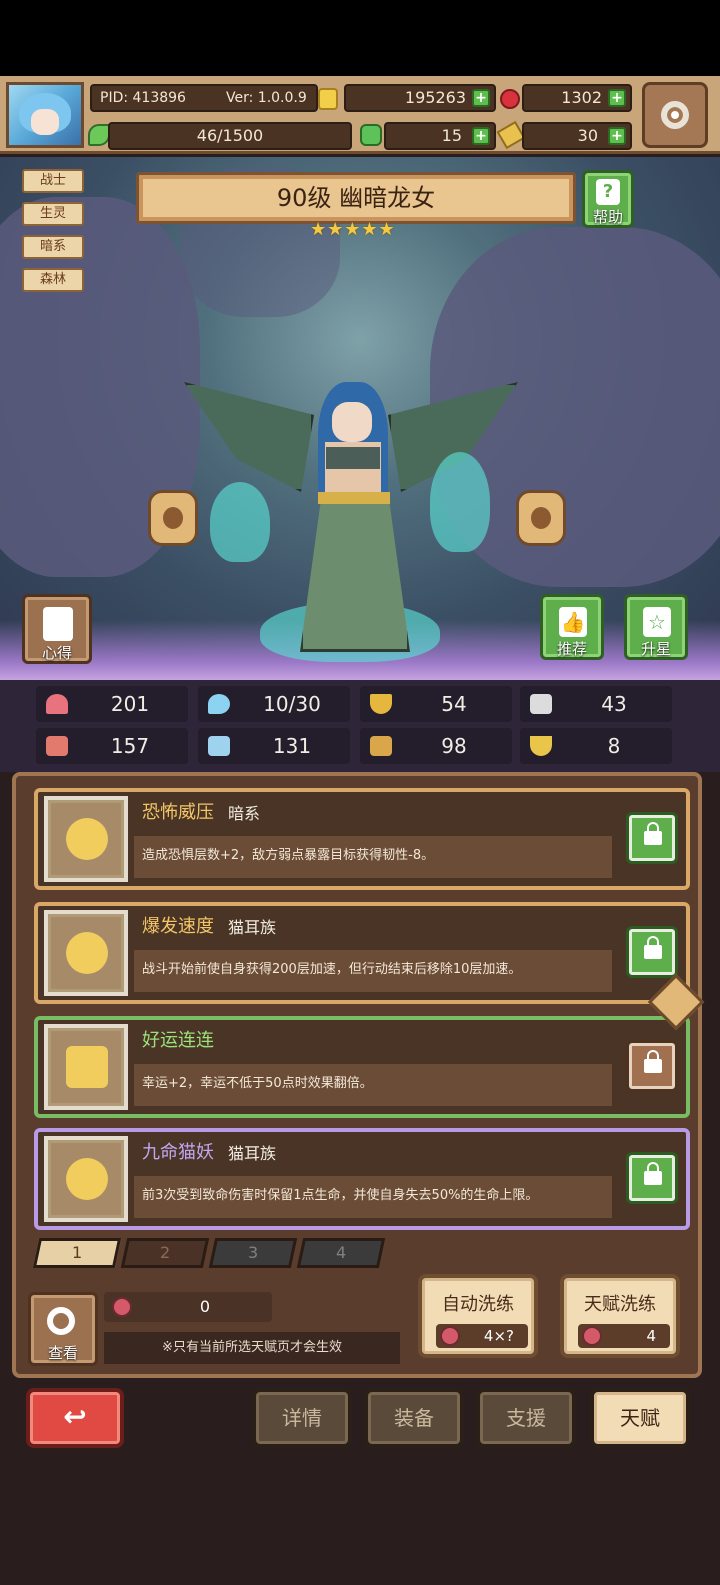 The width and height of the screenshot is (720, 1585). Describe the element at coordinates (481, 98) in the screenshot. I see `add-gold-button: +` at that location.